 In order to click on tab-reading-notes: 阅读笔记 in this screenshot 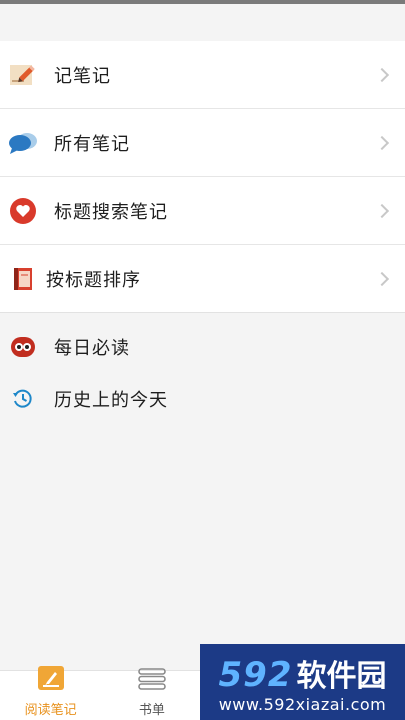, I will do `click(50, 693)`.